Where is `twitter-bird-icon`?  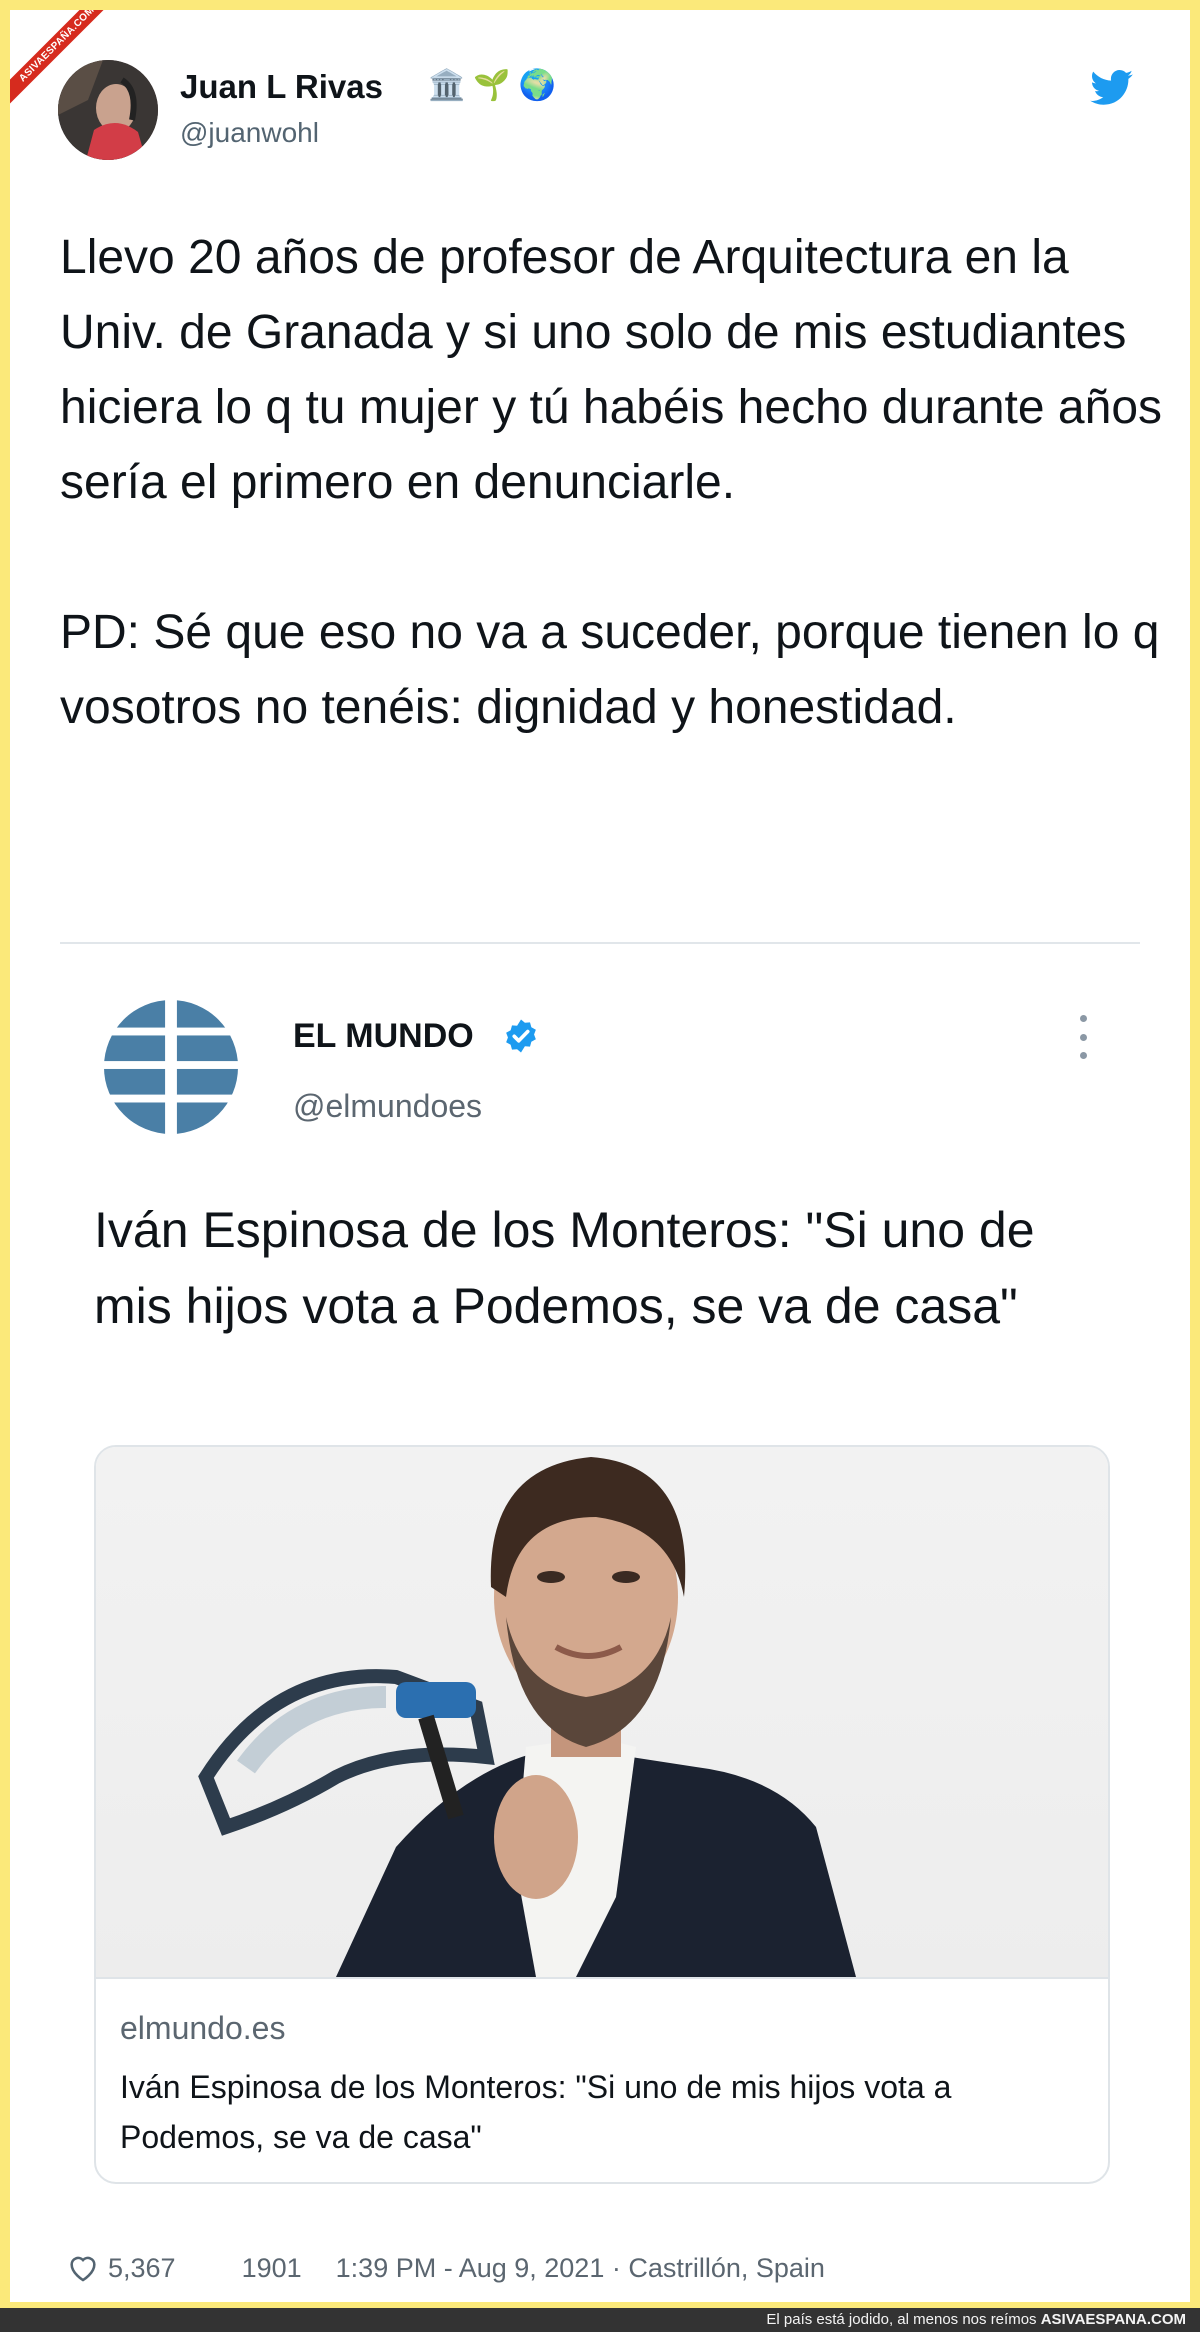 twitter-bird-icon is located at coordinates (1112, 88).